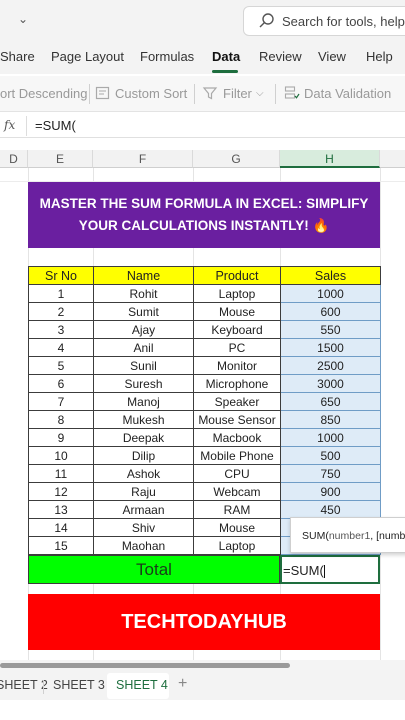  What do you see at coordinates (237, 419) in the screenshot?
I see `cell-product: Mouse Sensor` at bounding box center [237, 419].